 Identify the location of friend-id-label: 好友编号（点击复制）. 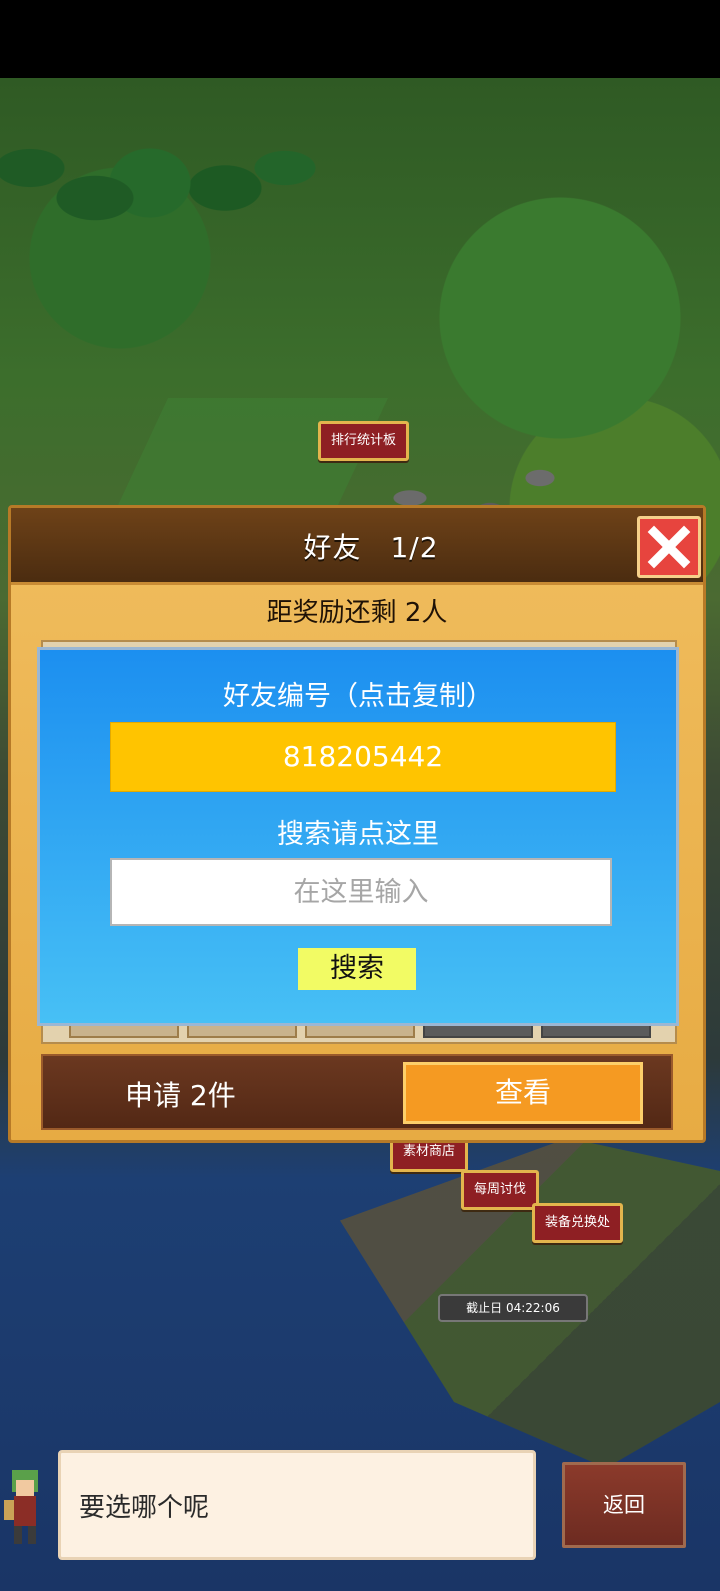
(358, 696).